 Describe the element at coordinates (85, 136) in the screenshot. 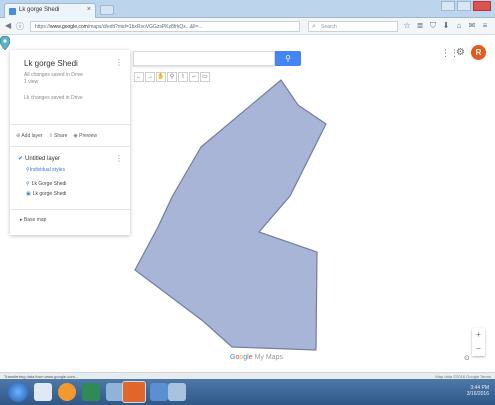

I see `preview-button: ◉ Preview` at that location.